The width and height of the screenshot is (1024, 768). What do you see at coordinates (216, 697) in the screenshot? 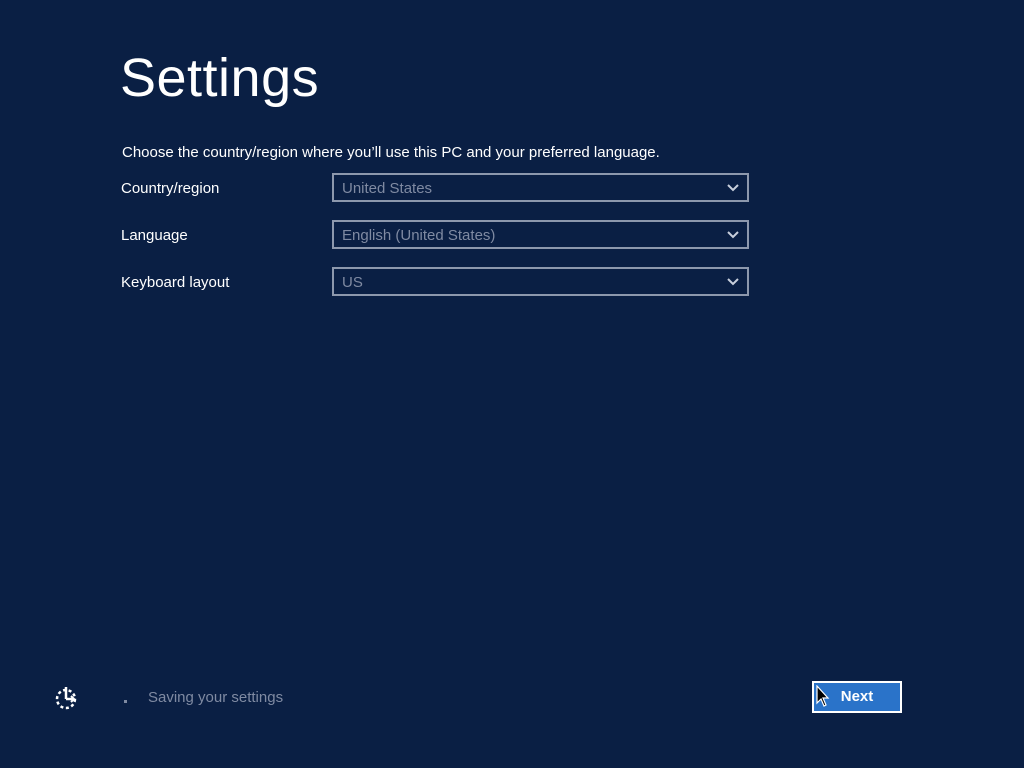
I see `status-text: Saving your settings` at bounding box center [216, 697].